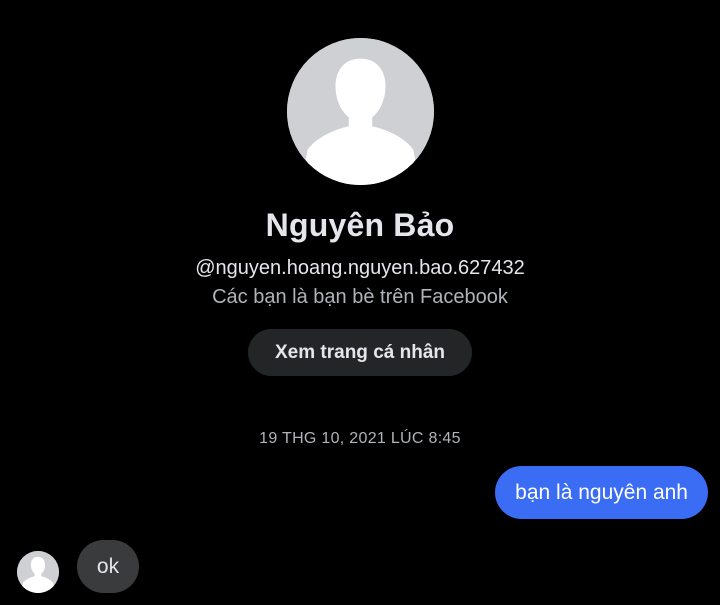 This screenshot has height=605, width=720. I want to click on profile-name: Nguyên Bảo, so click(360, 225).